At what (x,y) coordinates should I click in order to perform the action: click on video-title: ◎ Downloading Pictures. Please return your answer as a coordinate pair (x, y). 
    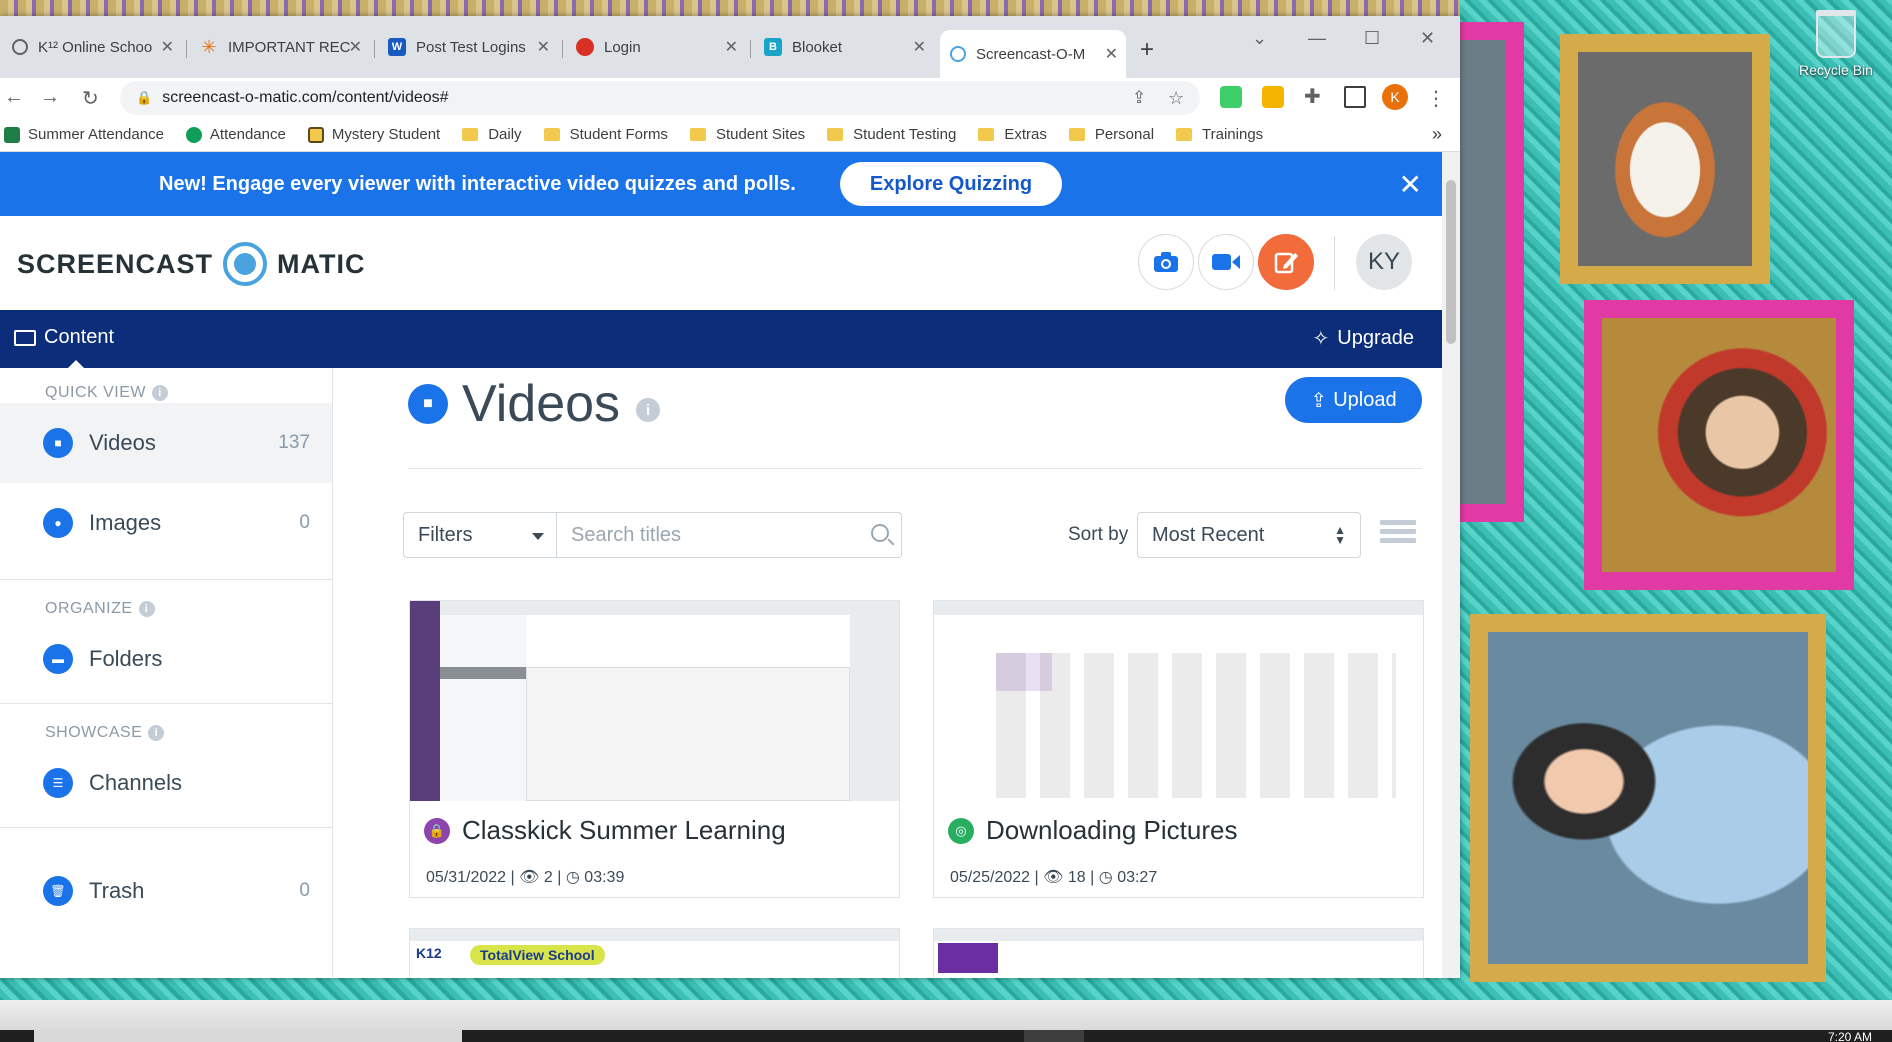
    Looking at the image, I should click on (1092, 830).